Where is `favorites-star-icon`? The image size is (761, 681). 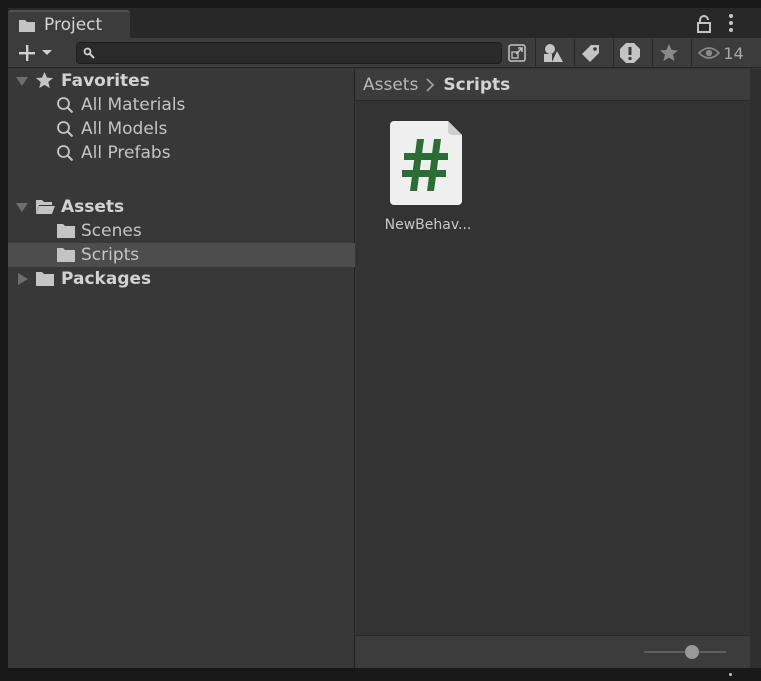
favorites-star-icon is located at coordinates (669, 52).